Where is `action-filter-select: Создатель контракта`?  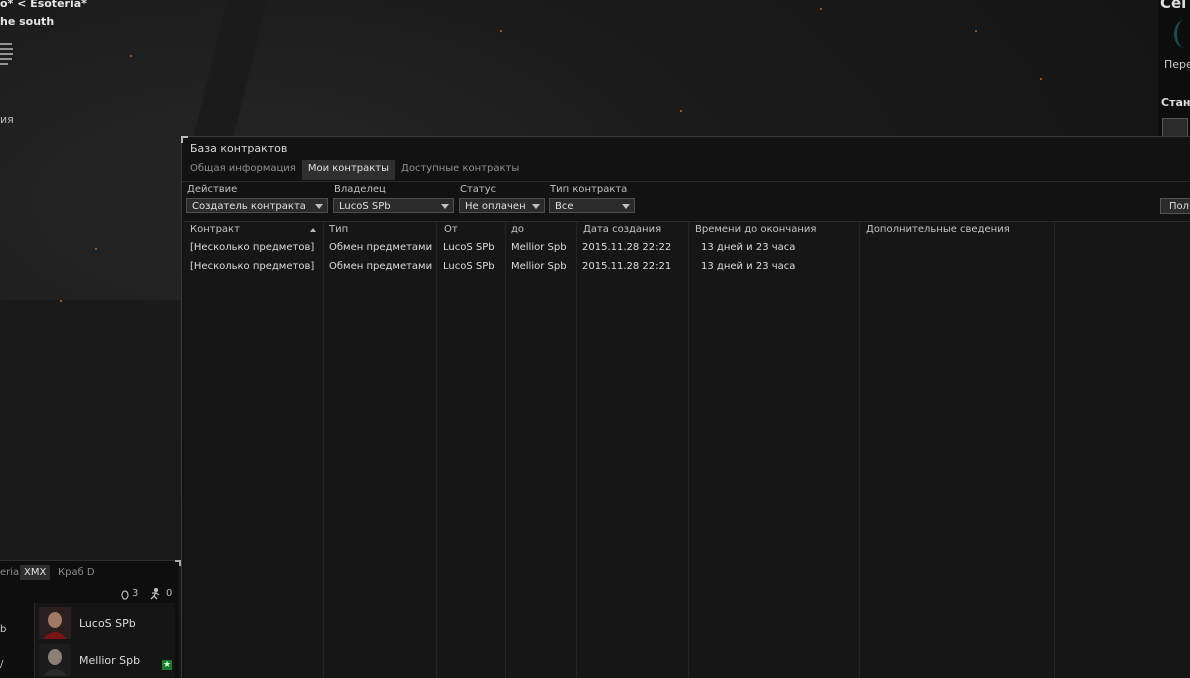 action-filter-select: Создатель контракта is located at coordinates (257, 205).